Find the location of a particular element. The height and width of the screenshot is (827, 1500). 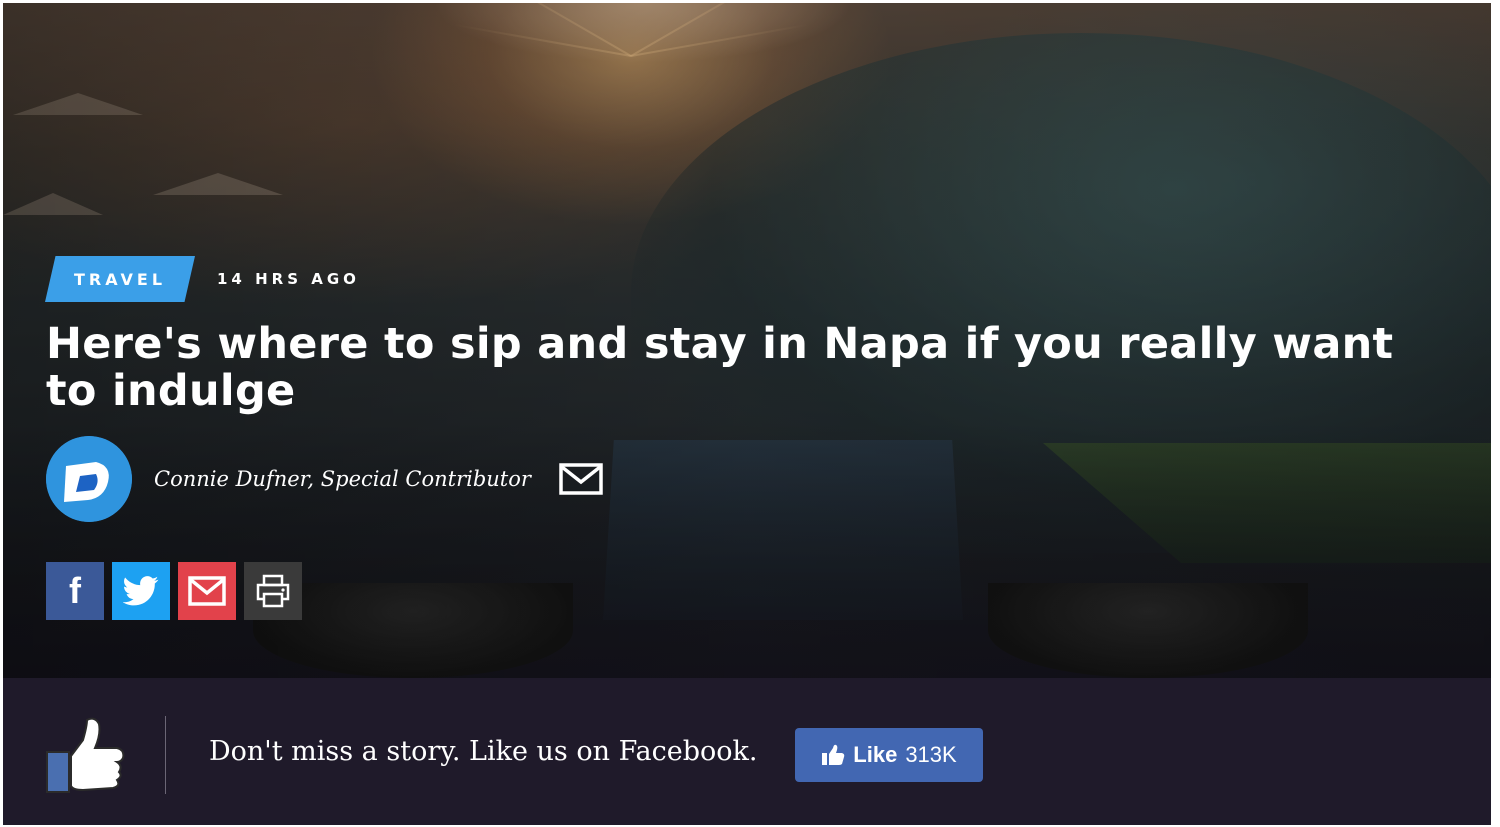

facebook-icon: f is located at coordinates (75, 590).